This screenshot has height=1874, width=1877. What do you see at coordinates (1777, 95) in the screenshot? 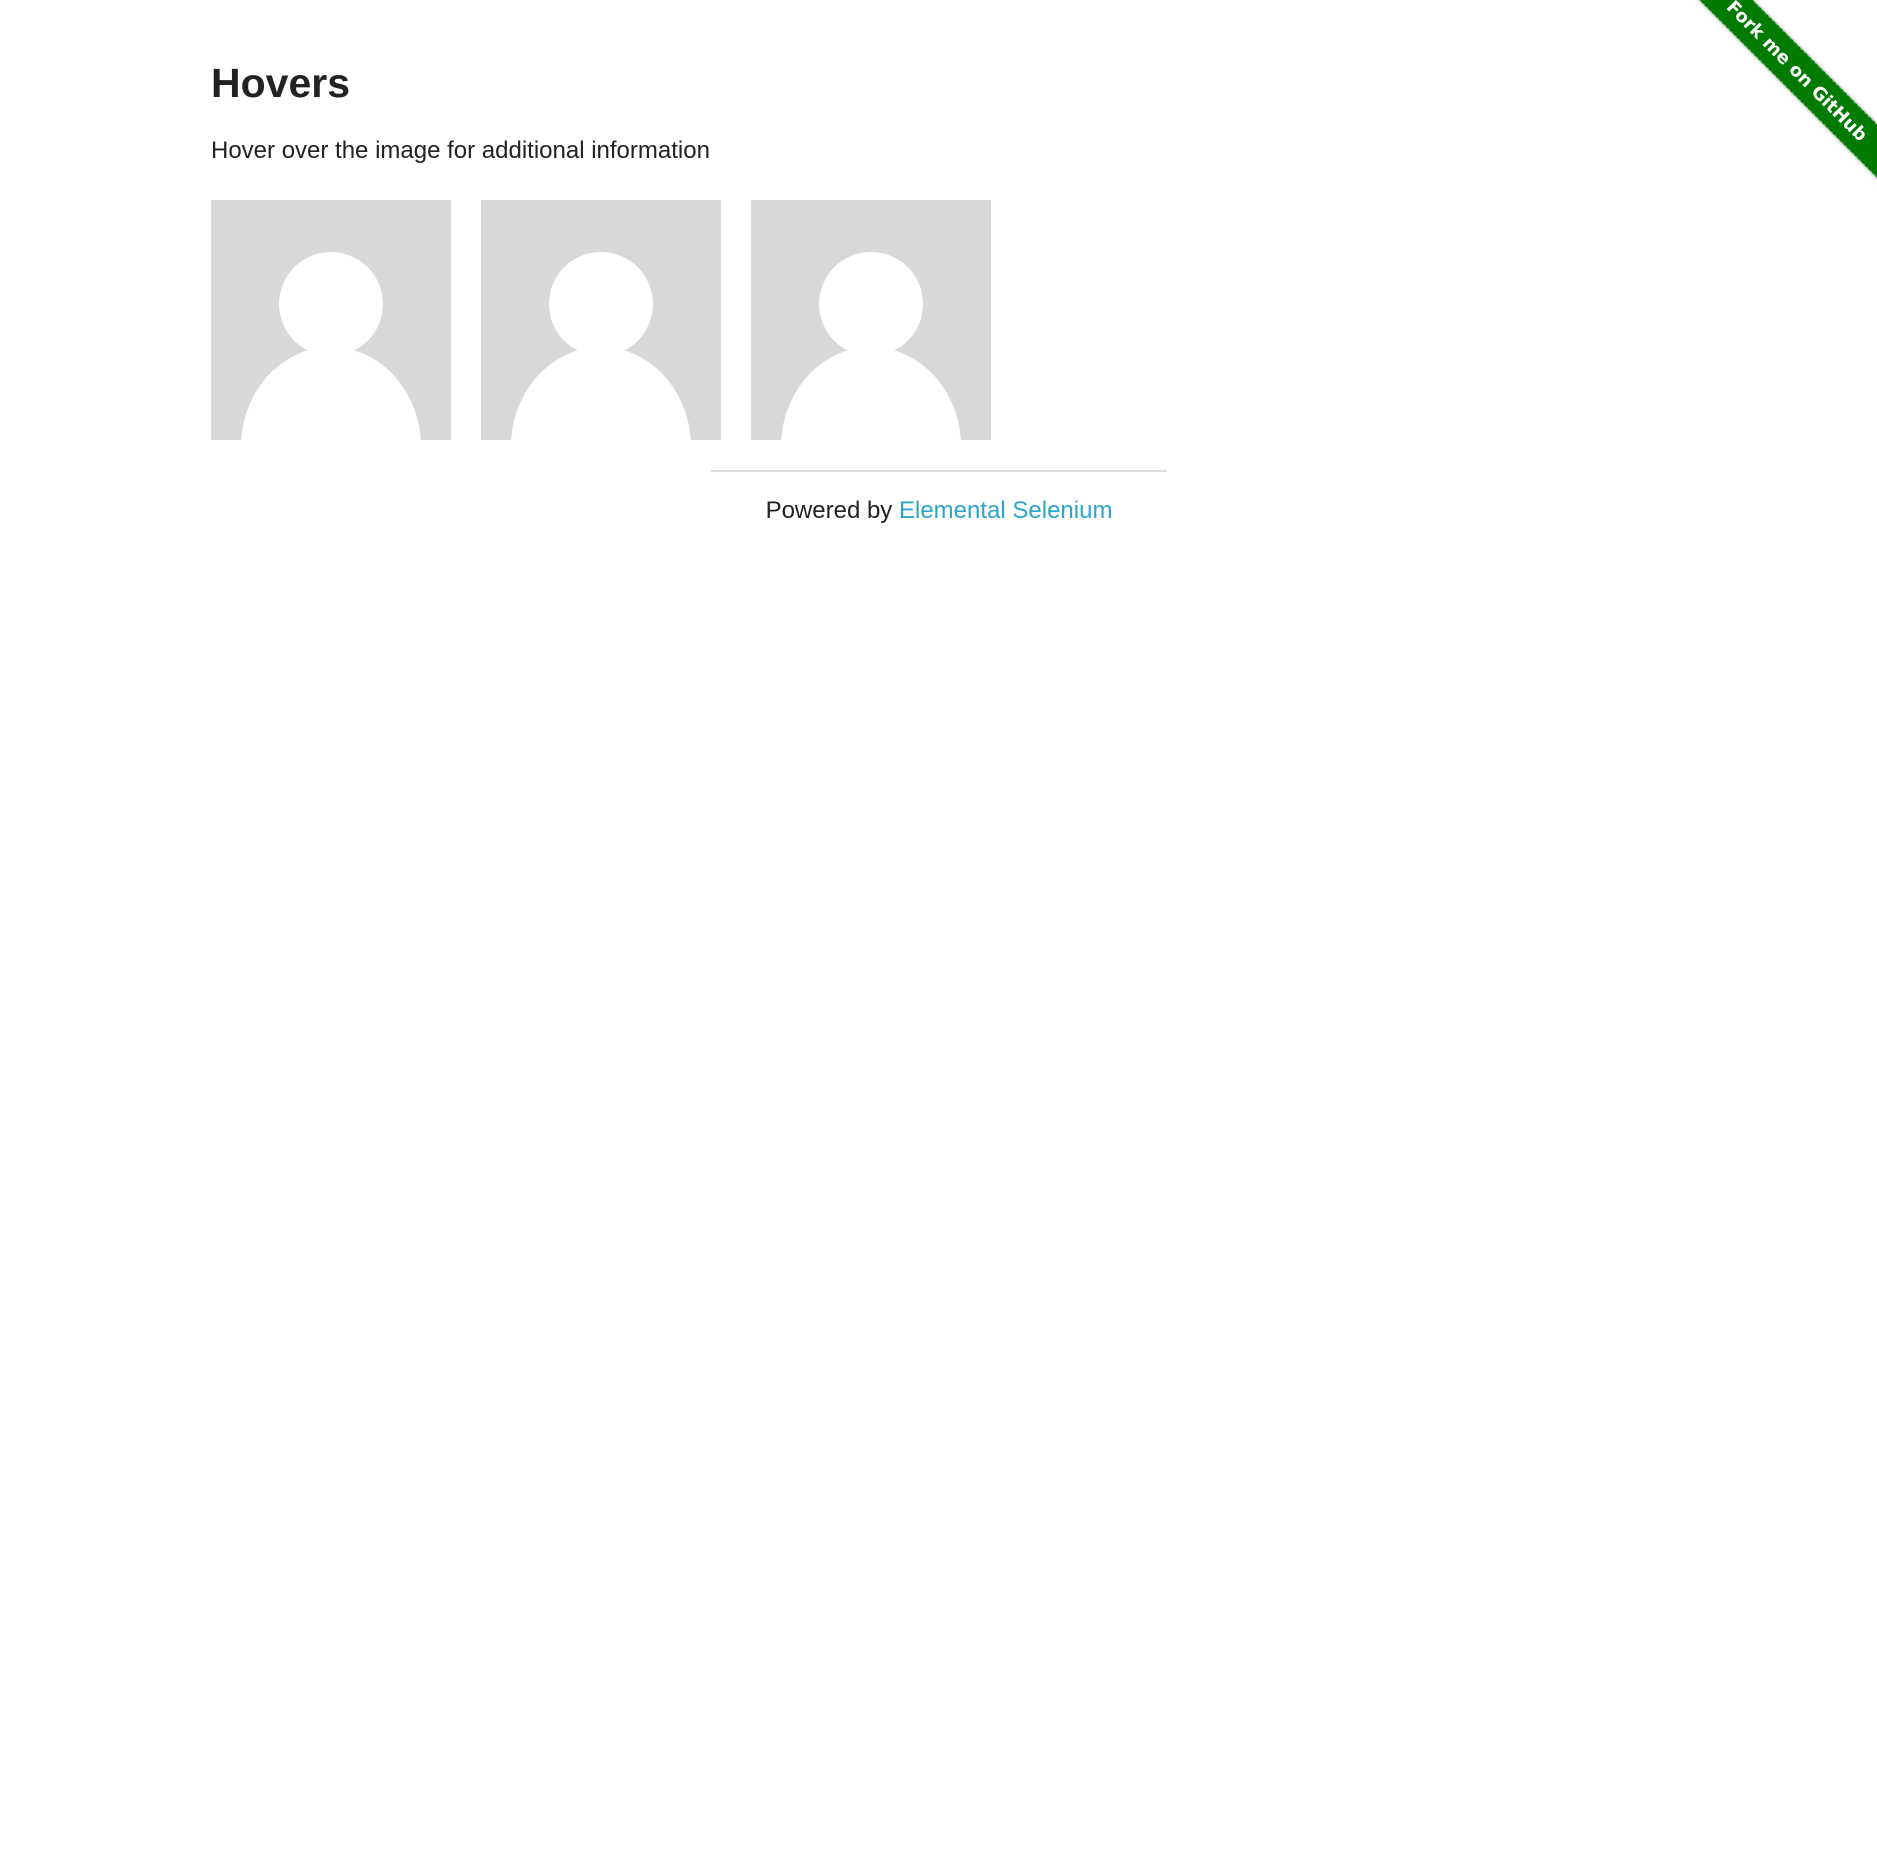
I see `fork-me-on-github-ribbon: Fork me on GitHub` at bounding box center [1777, 95].